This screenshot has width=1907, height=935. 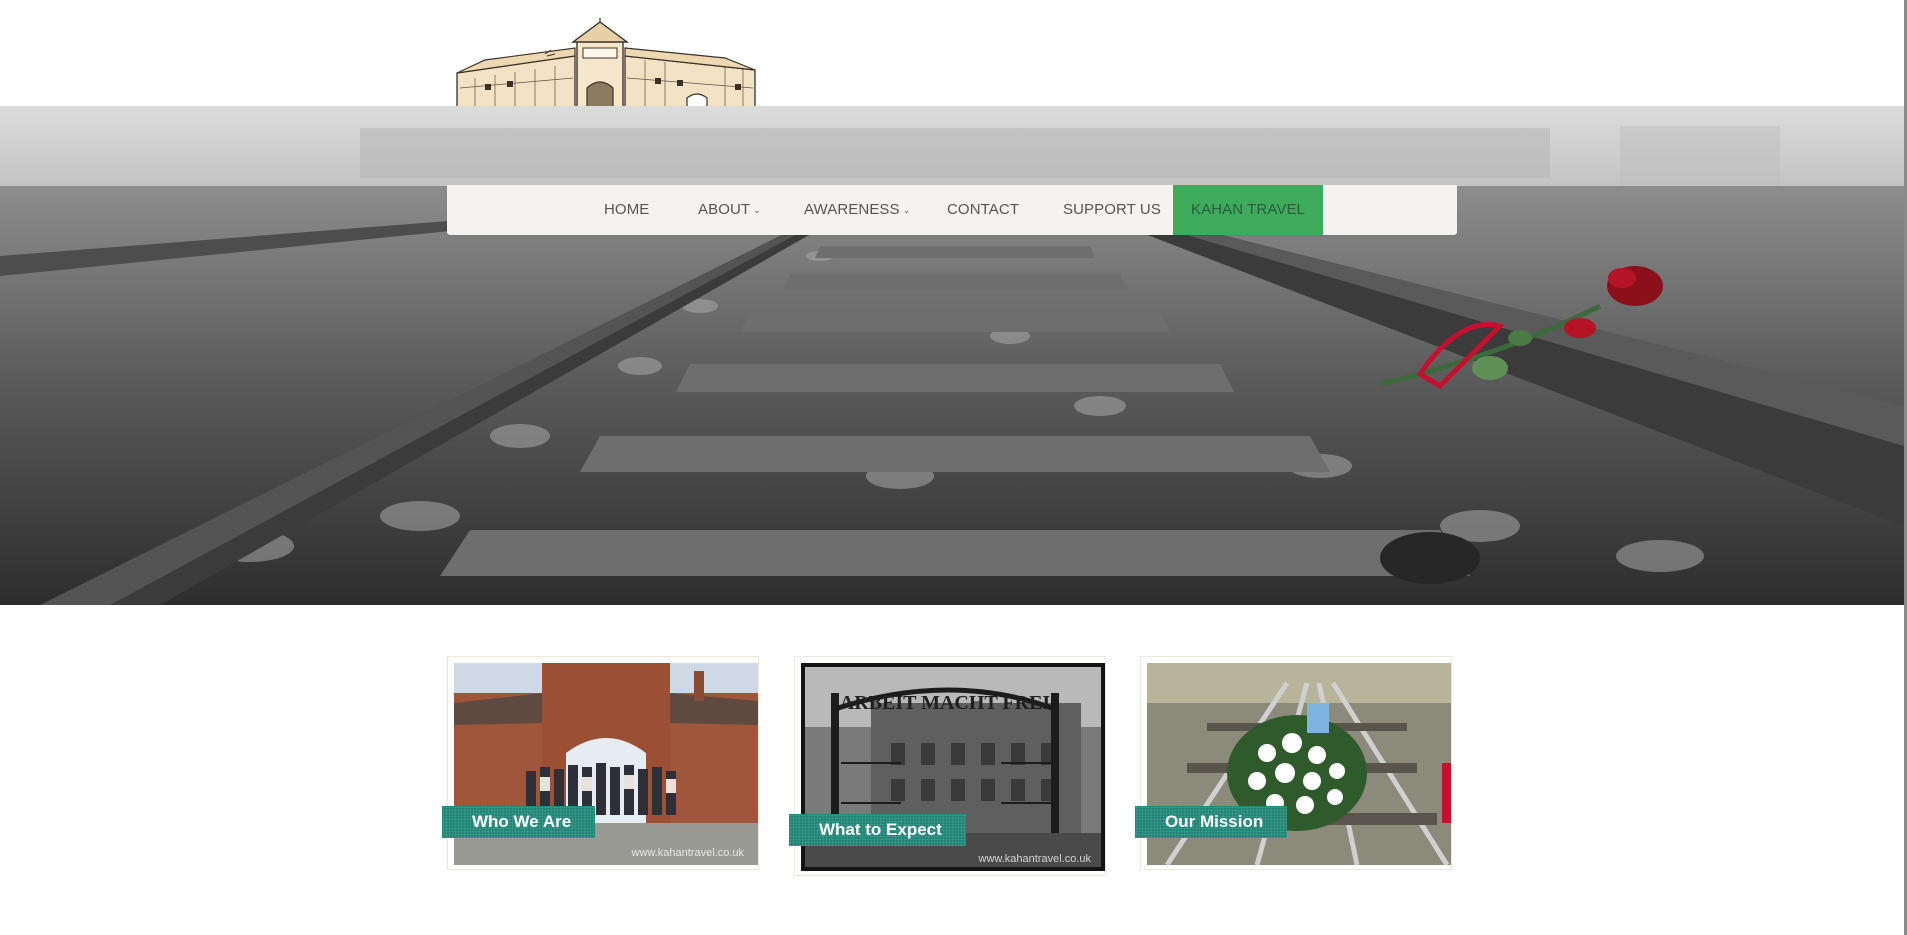 I want to click on nav-home: HOME, so click(x=626, y=210).